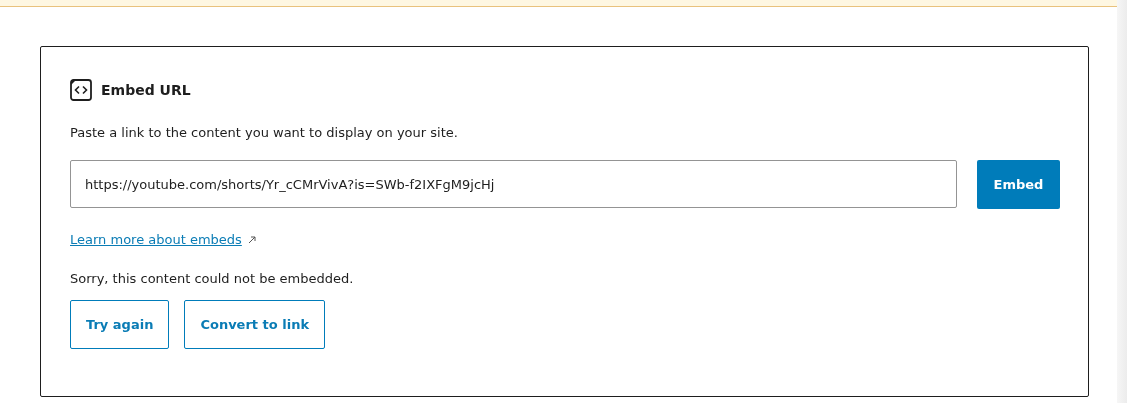 The width and height of the screenshot is (1127, 403). I want to click on embed-button: Embed, so click(1018, 184).